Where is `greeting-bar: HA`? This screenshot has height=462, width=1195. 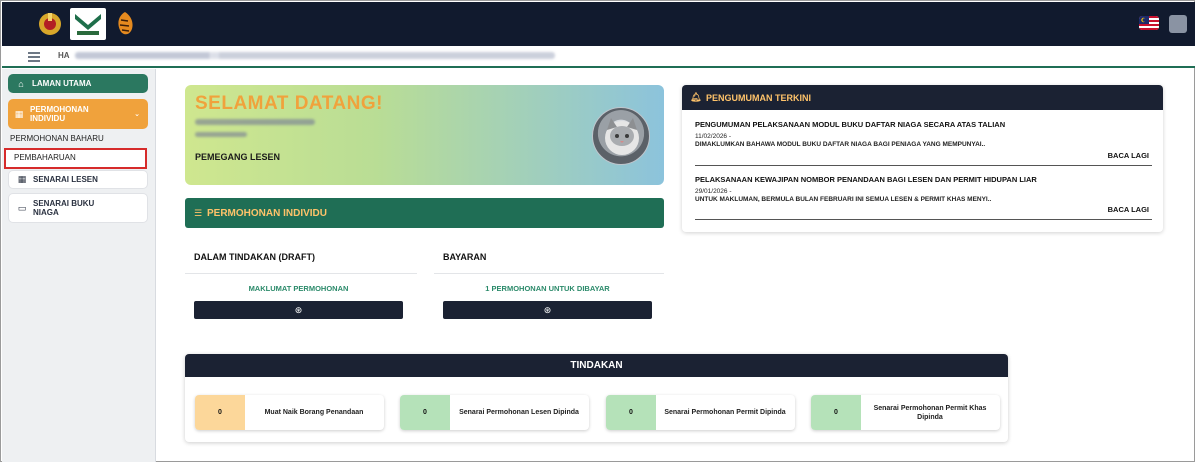
greeting-bar: HA is located at coordinates (598, 57).